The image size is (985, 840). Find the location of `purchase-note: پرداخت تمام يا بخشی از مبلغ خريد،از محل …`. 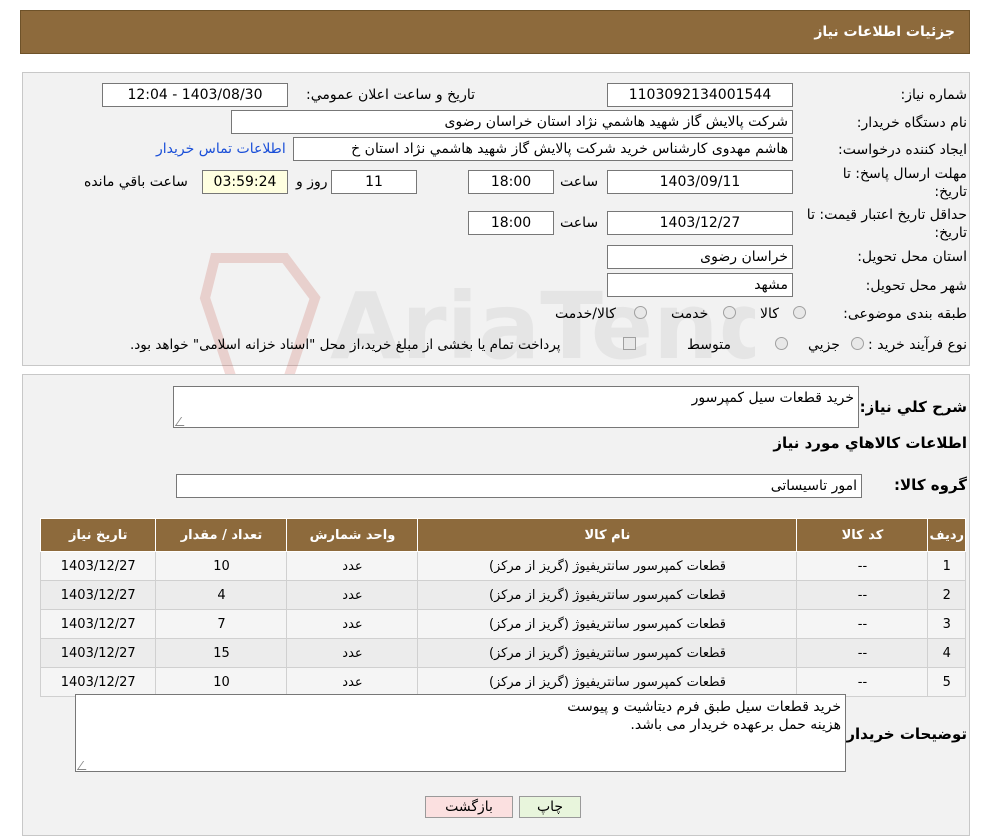

purchase-note: پرداخت تمام يا بخشی از مبلغ خريد،از محل … is located at coordinates (345, 345).